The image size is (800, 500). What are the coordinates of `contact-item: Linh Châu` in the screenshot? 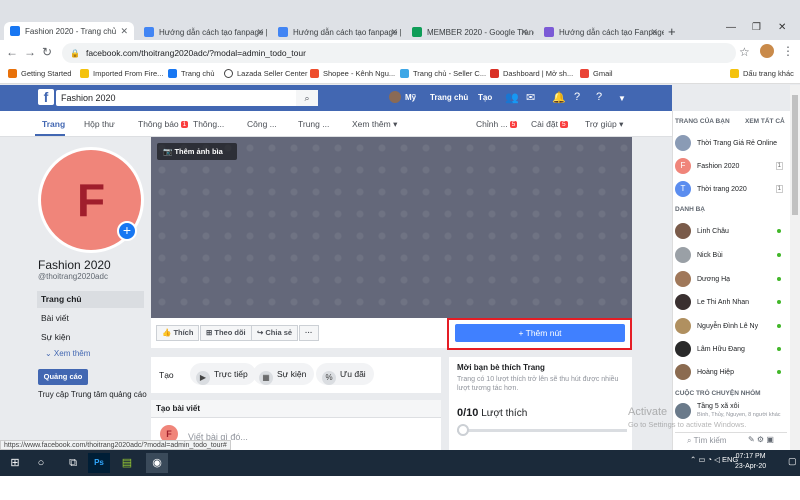 It's located at (730, 231).